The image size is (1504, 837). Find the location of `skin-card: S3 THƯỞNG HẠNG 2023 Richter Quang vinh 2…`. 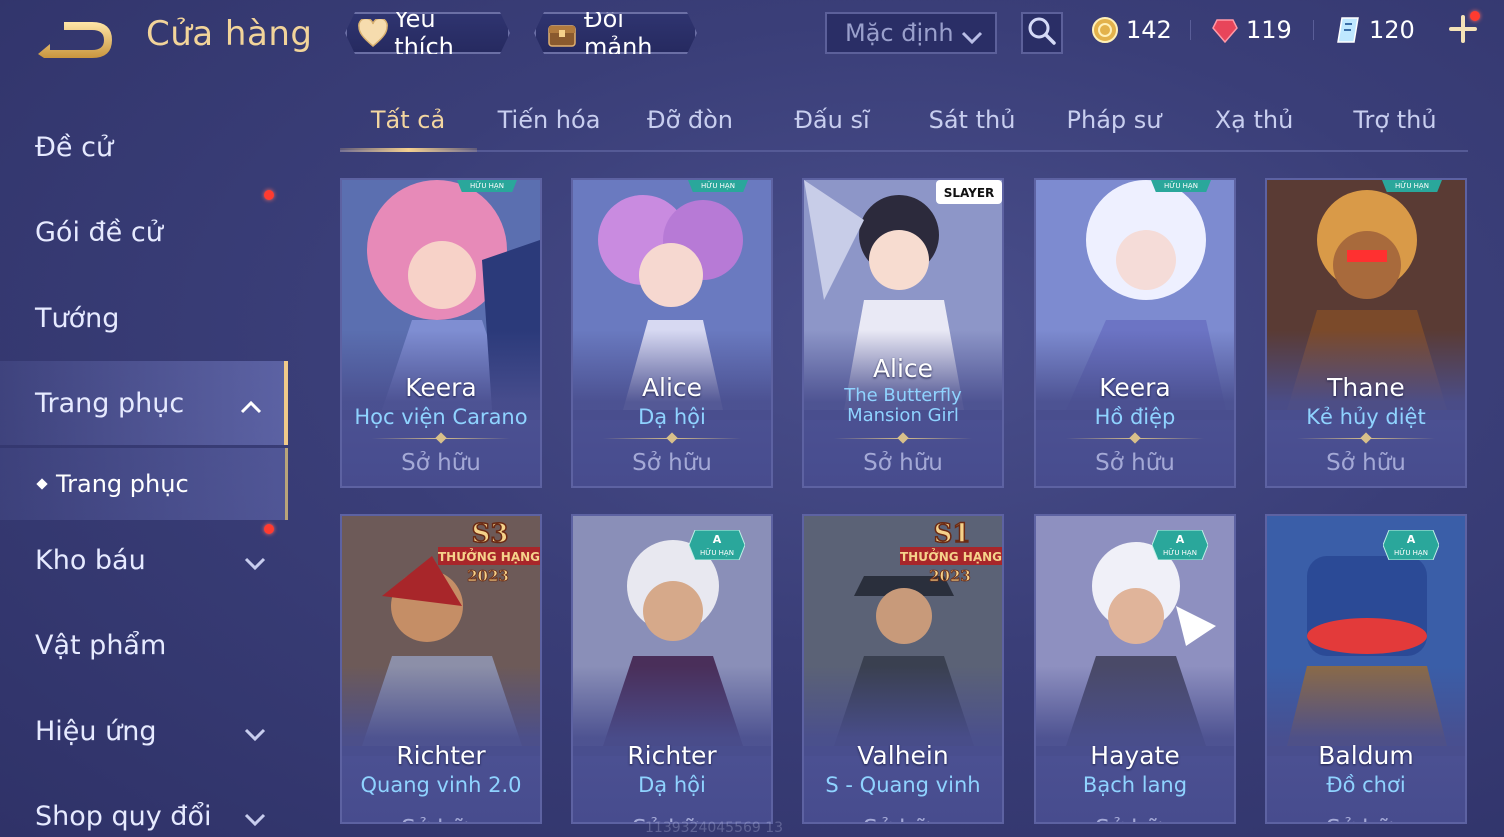

skin-card: S3 THƯỞNG HẠNG 2023 Richter Quang vinh 2… is located at coordinates (441, 669).